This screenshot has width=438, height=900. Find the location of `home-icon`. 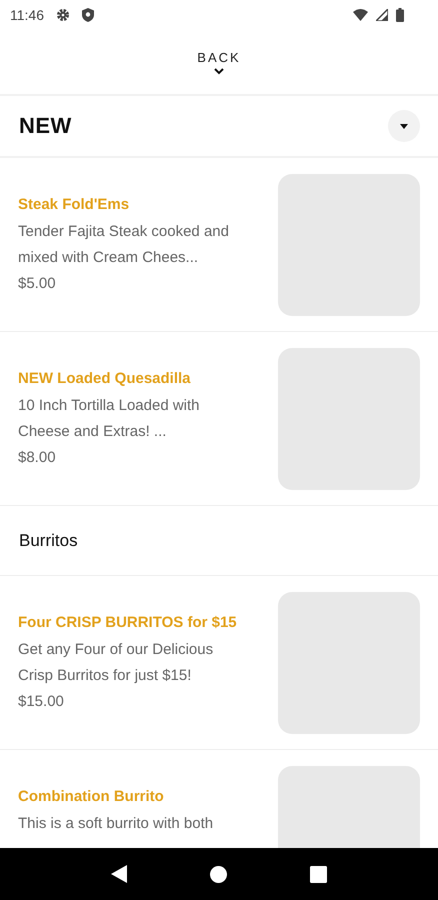

home-icon is located at coordinates (218, 874).